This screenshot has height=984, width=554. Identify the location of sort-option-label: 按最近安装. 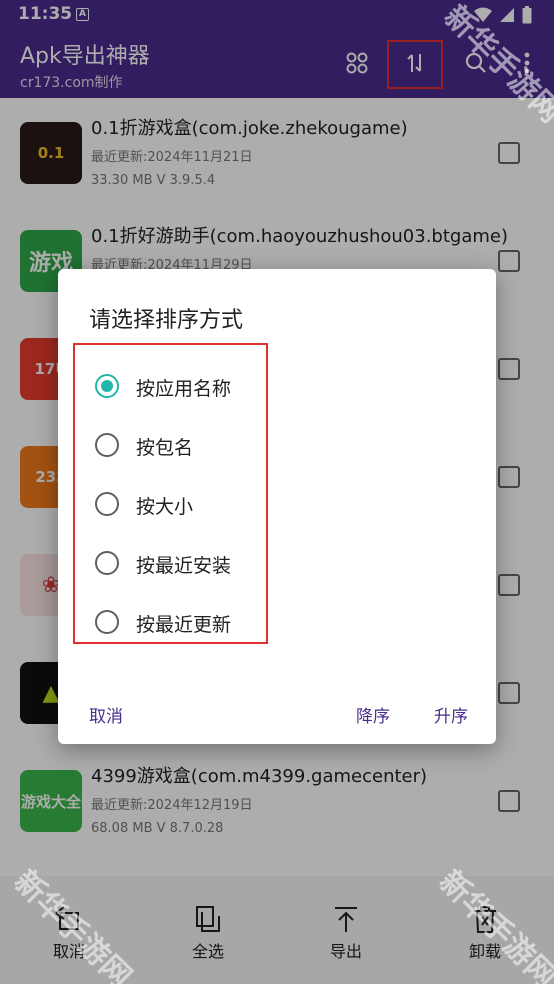
(184, 566).